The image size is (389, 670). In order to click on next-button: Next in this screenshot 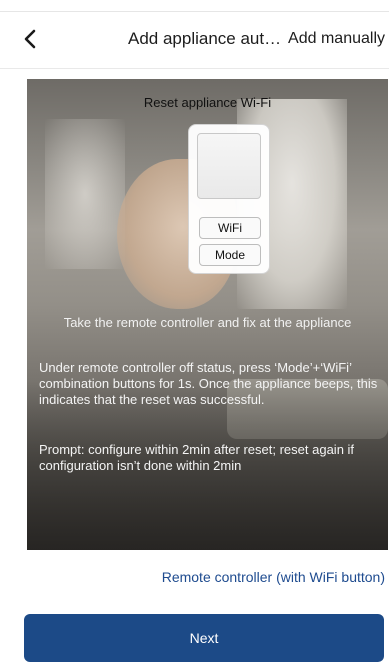, I will do `click(204, 638)`.